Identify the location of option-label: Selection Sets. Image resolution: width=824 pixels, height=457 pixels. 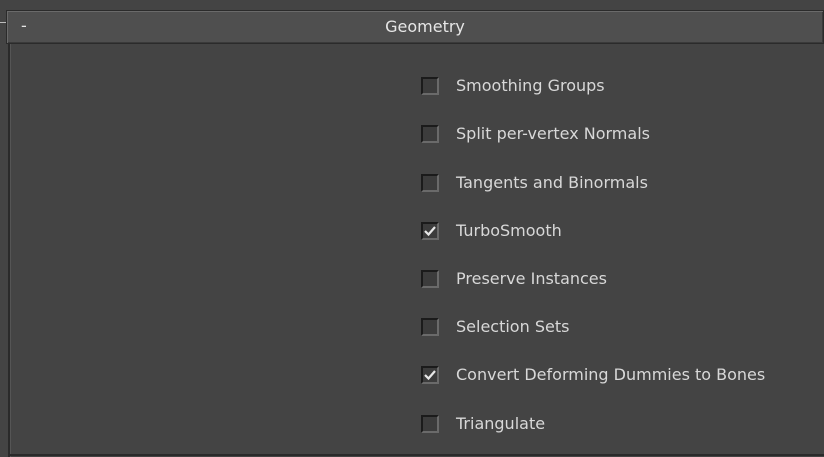
(513, 326).